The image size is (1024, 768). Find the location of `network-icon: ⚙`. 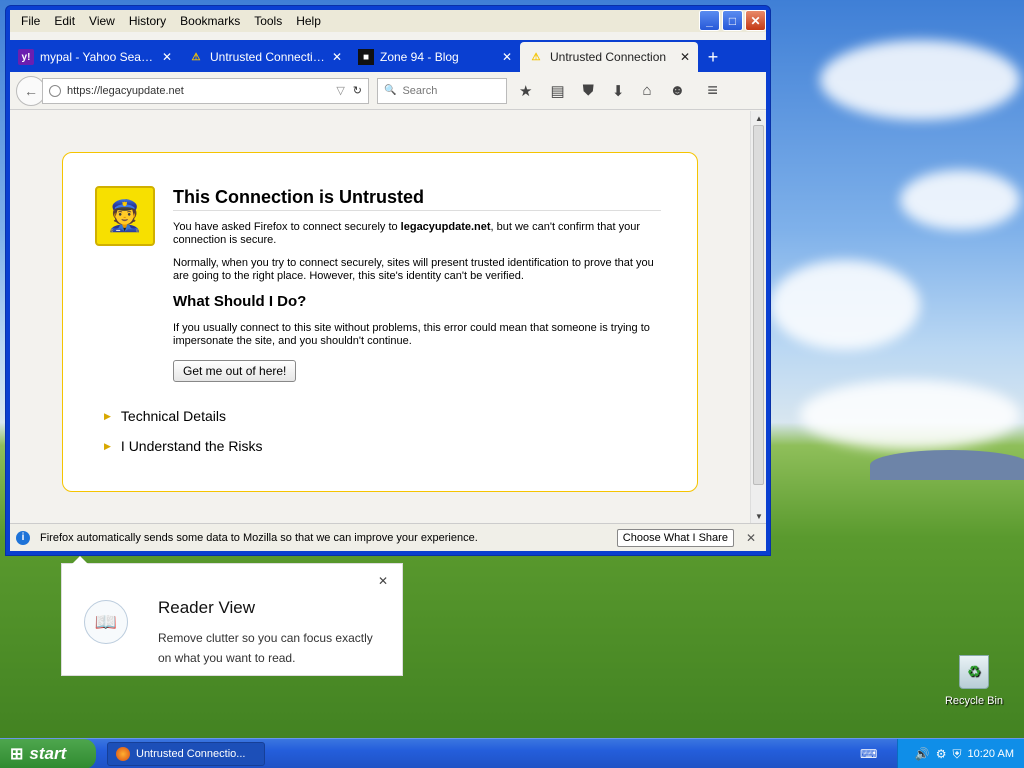

network-icon: ⚙ is located at coordinates (941, 754).